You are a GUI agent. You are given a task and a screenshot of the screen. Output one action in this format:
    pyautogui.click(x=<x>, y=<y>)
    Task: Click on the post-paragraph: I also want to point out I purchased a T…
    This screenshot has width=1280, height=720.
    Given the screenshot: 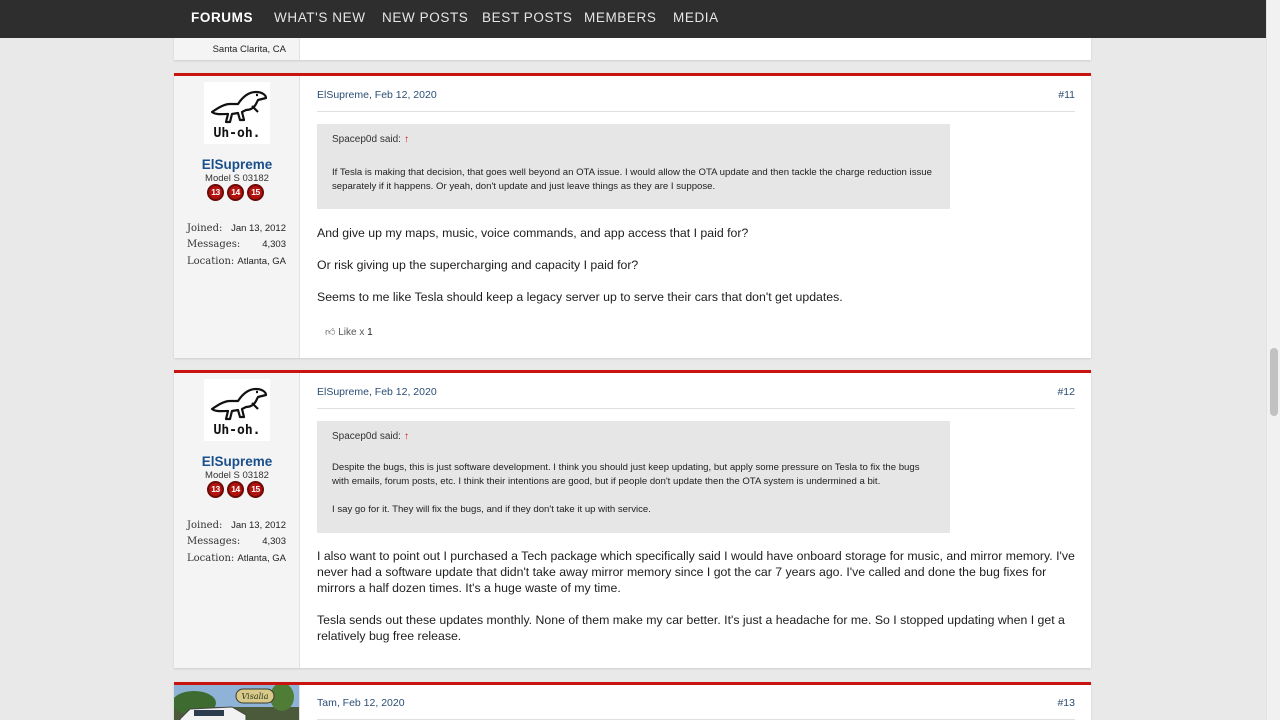 What is the action you would take?
    pyautogui.click(x=696, y=572)
    